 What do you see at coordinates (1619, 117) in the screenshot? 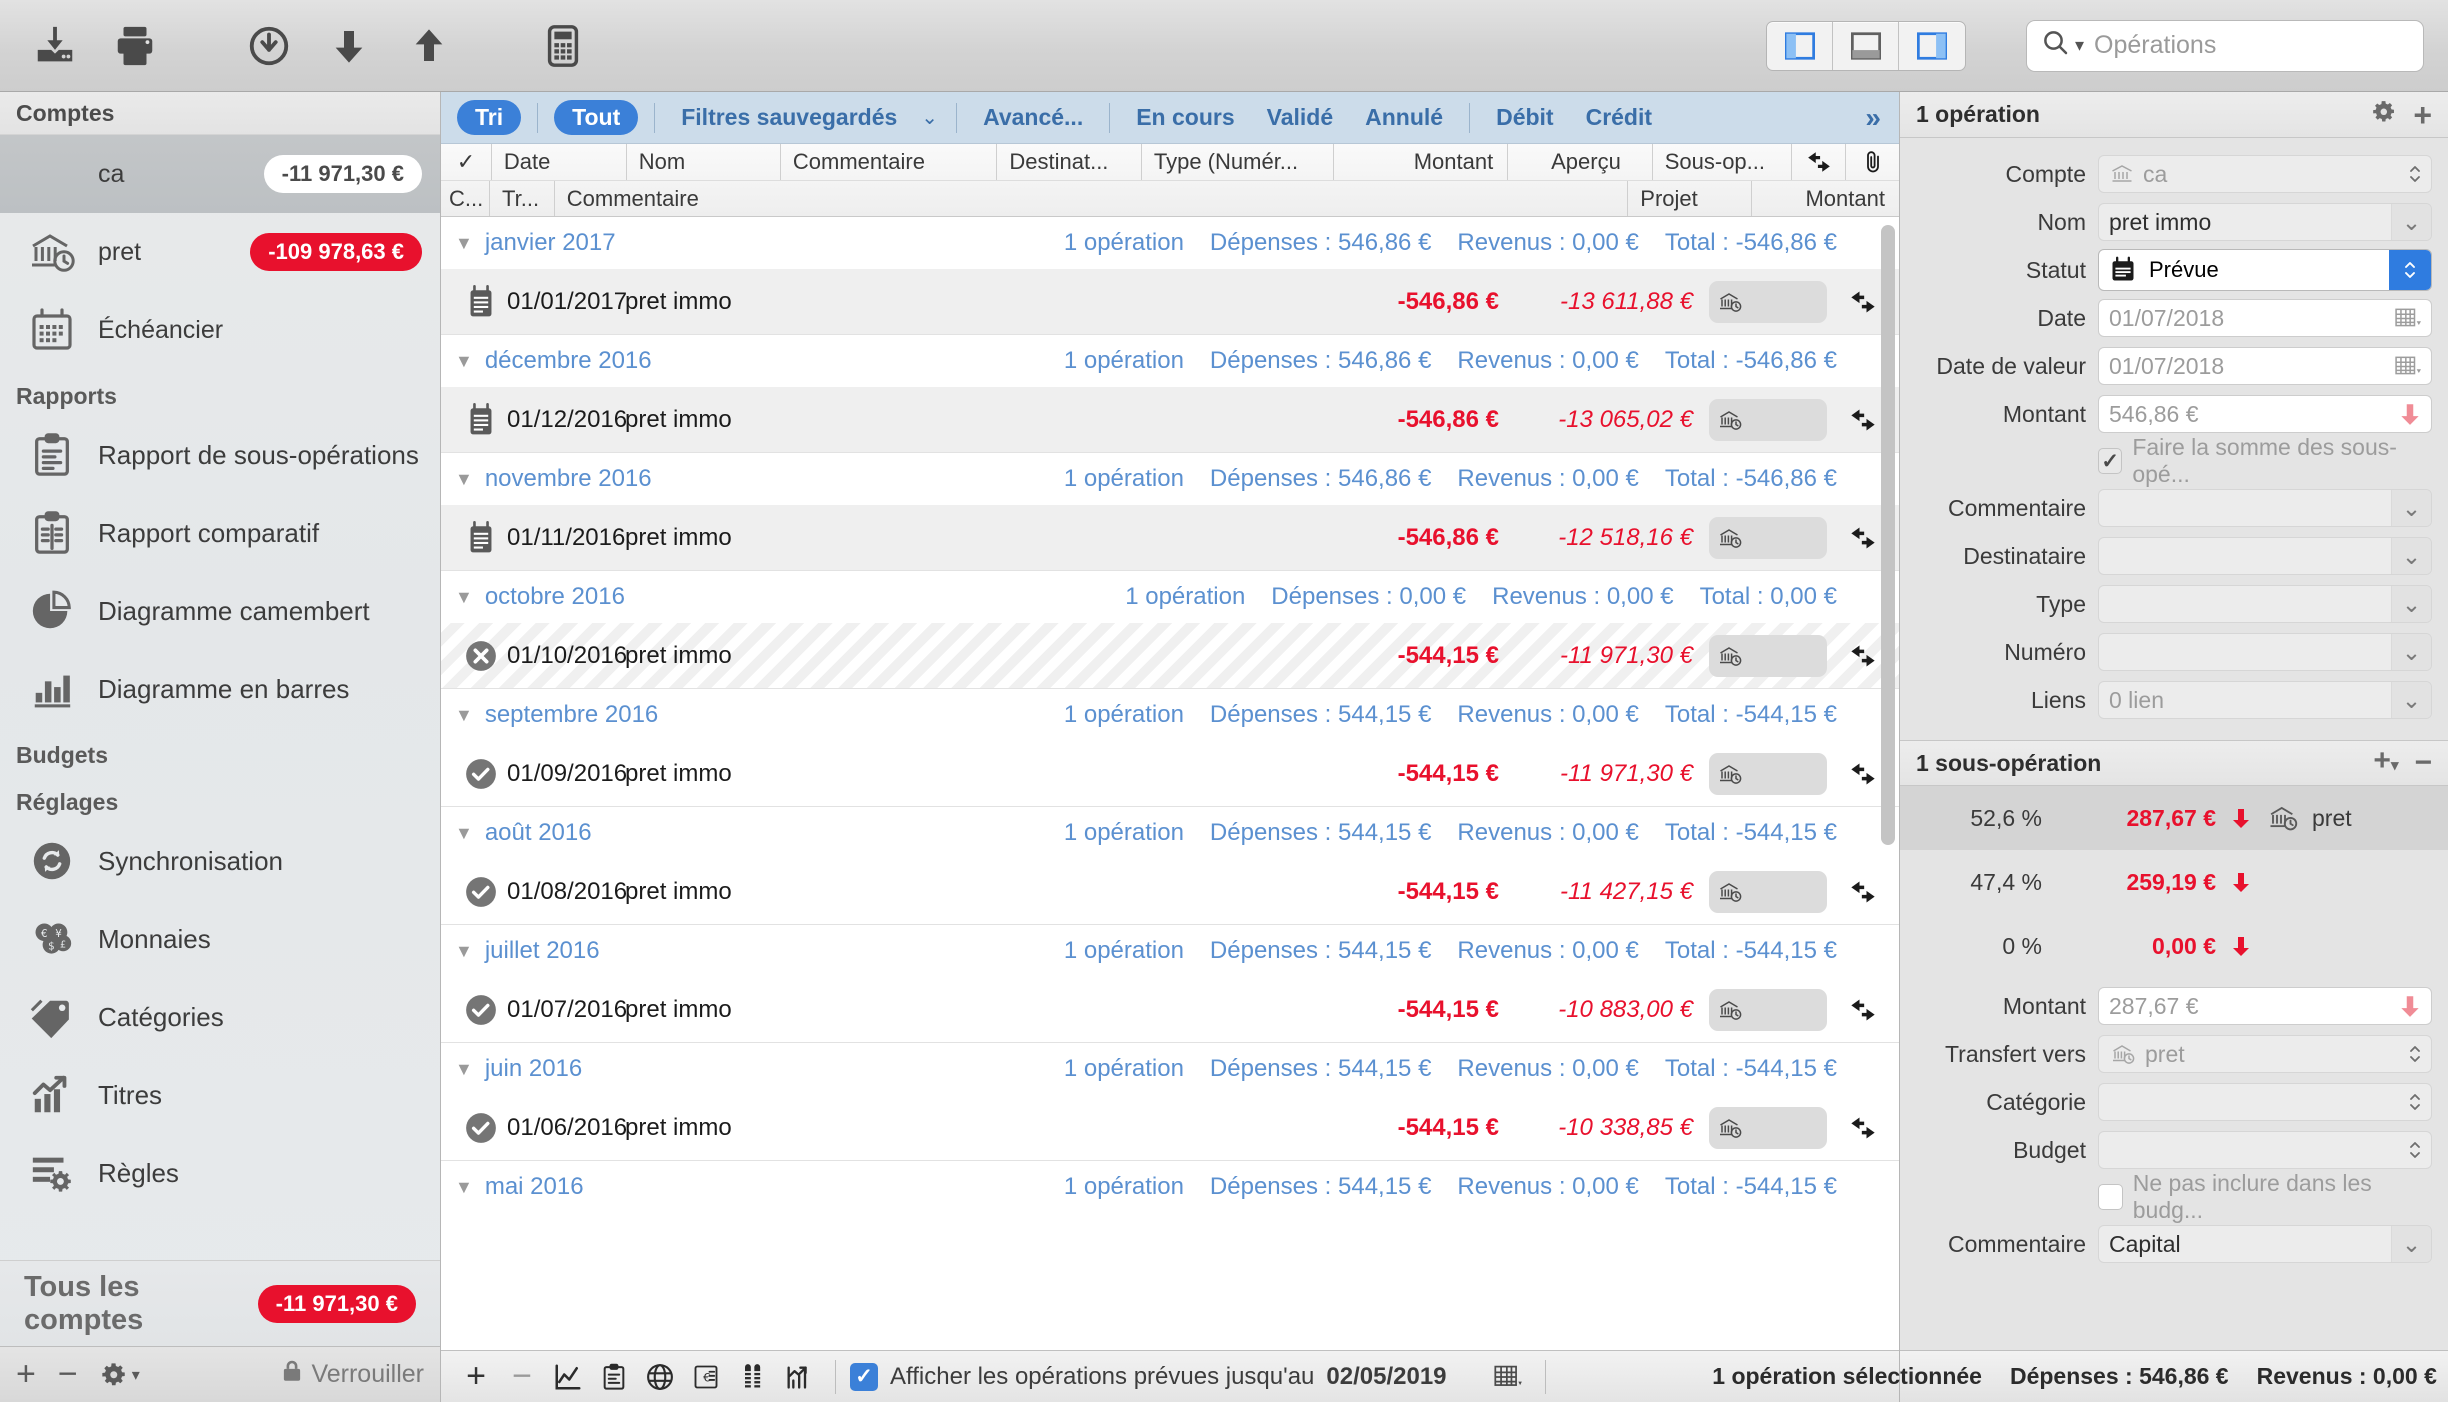
I see `filter-credit: Crédit` at bounding box center [1619, 117].